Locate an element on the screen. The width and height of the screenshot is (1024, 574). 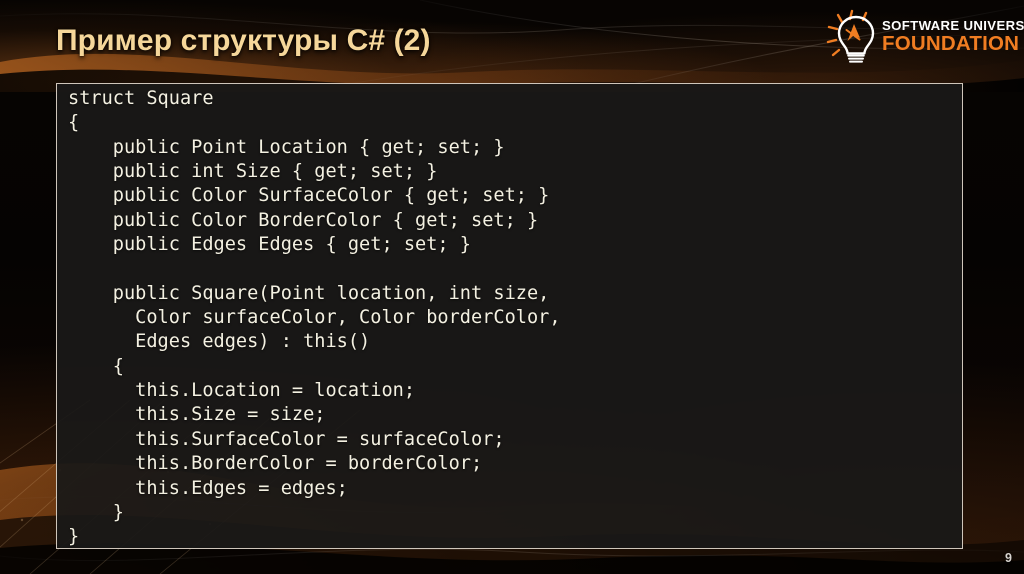
software-university-foundation-logo: SOFTWARE UNIVERSITY FOUNDATION is located at coordinates (922, 38).